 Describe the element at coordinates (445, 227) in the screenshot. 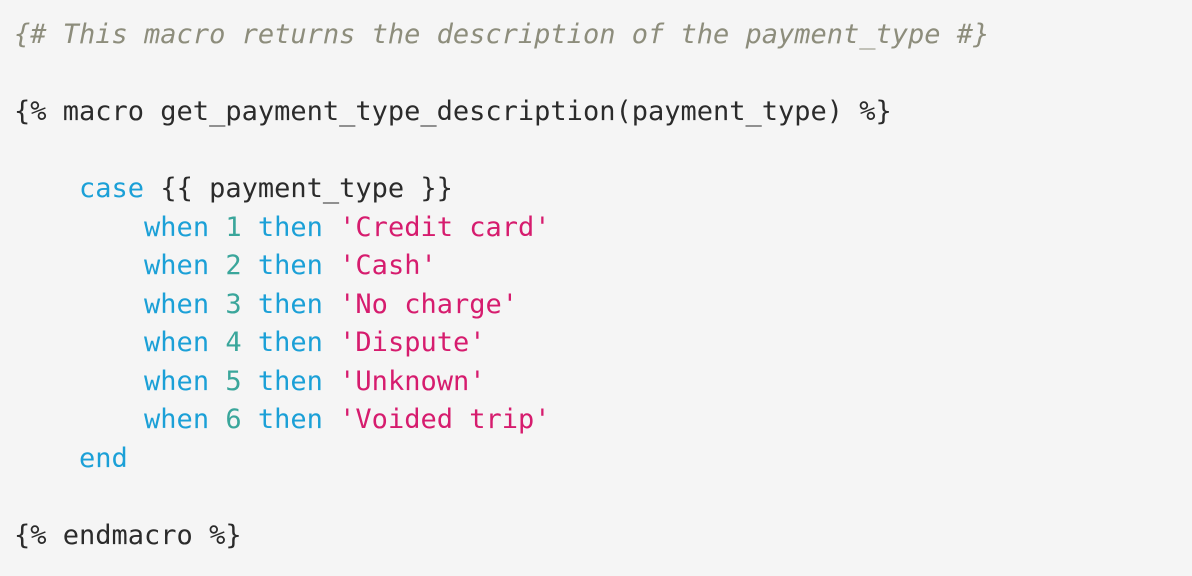

I see `code-token-string: 'Credit card'` at that location.